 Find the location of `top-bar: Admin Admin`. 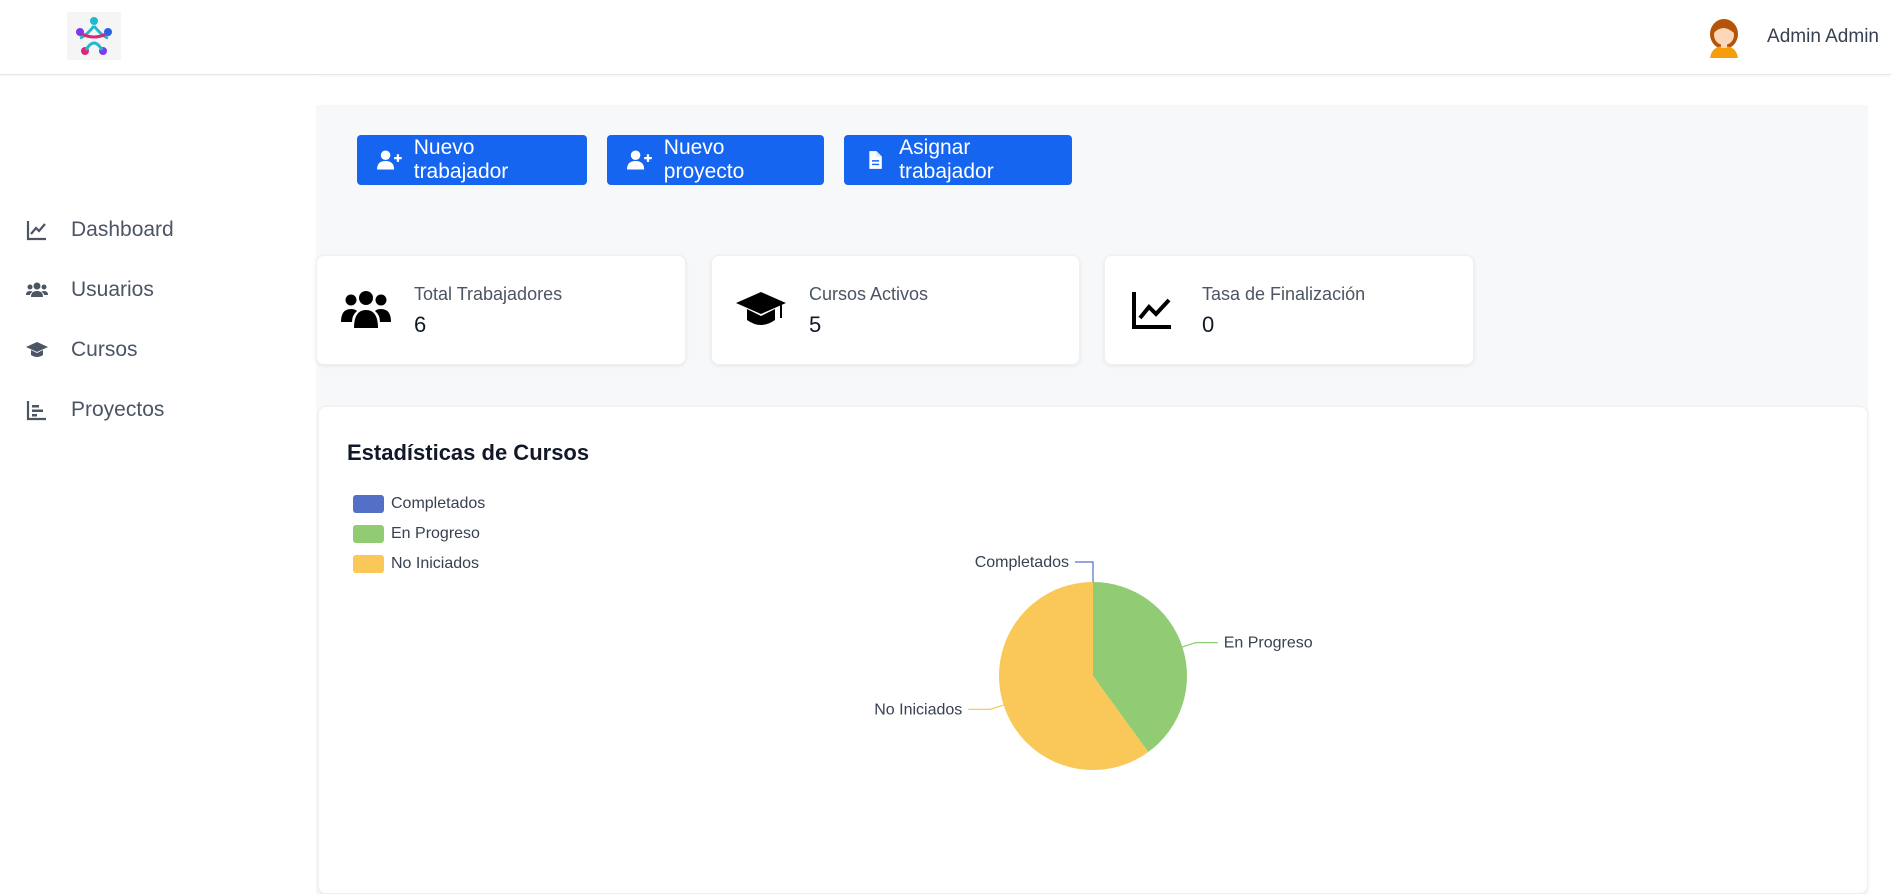

top-bar: Admin Admin is located at coordinates (945, 37).